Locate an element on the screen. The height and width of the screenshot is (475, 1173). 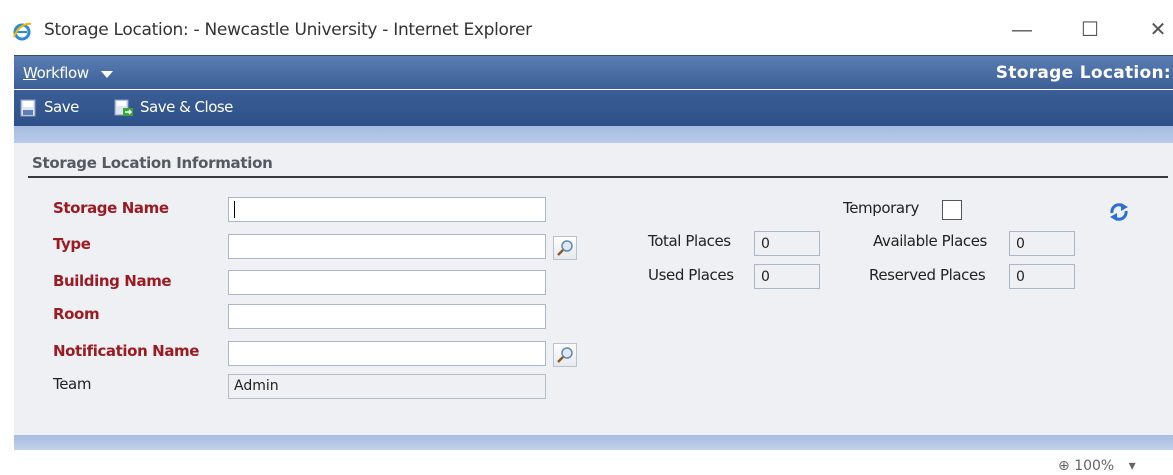
save-close-icon is located at coordinates (123, 107).